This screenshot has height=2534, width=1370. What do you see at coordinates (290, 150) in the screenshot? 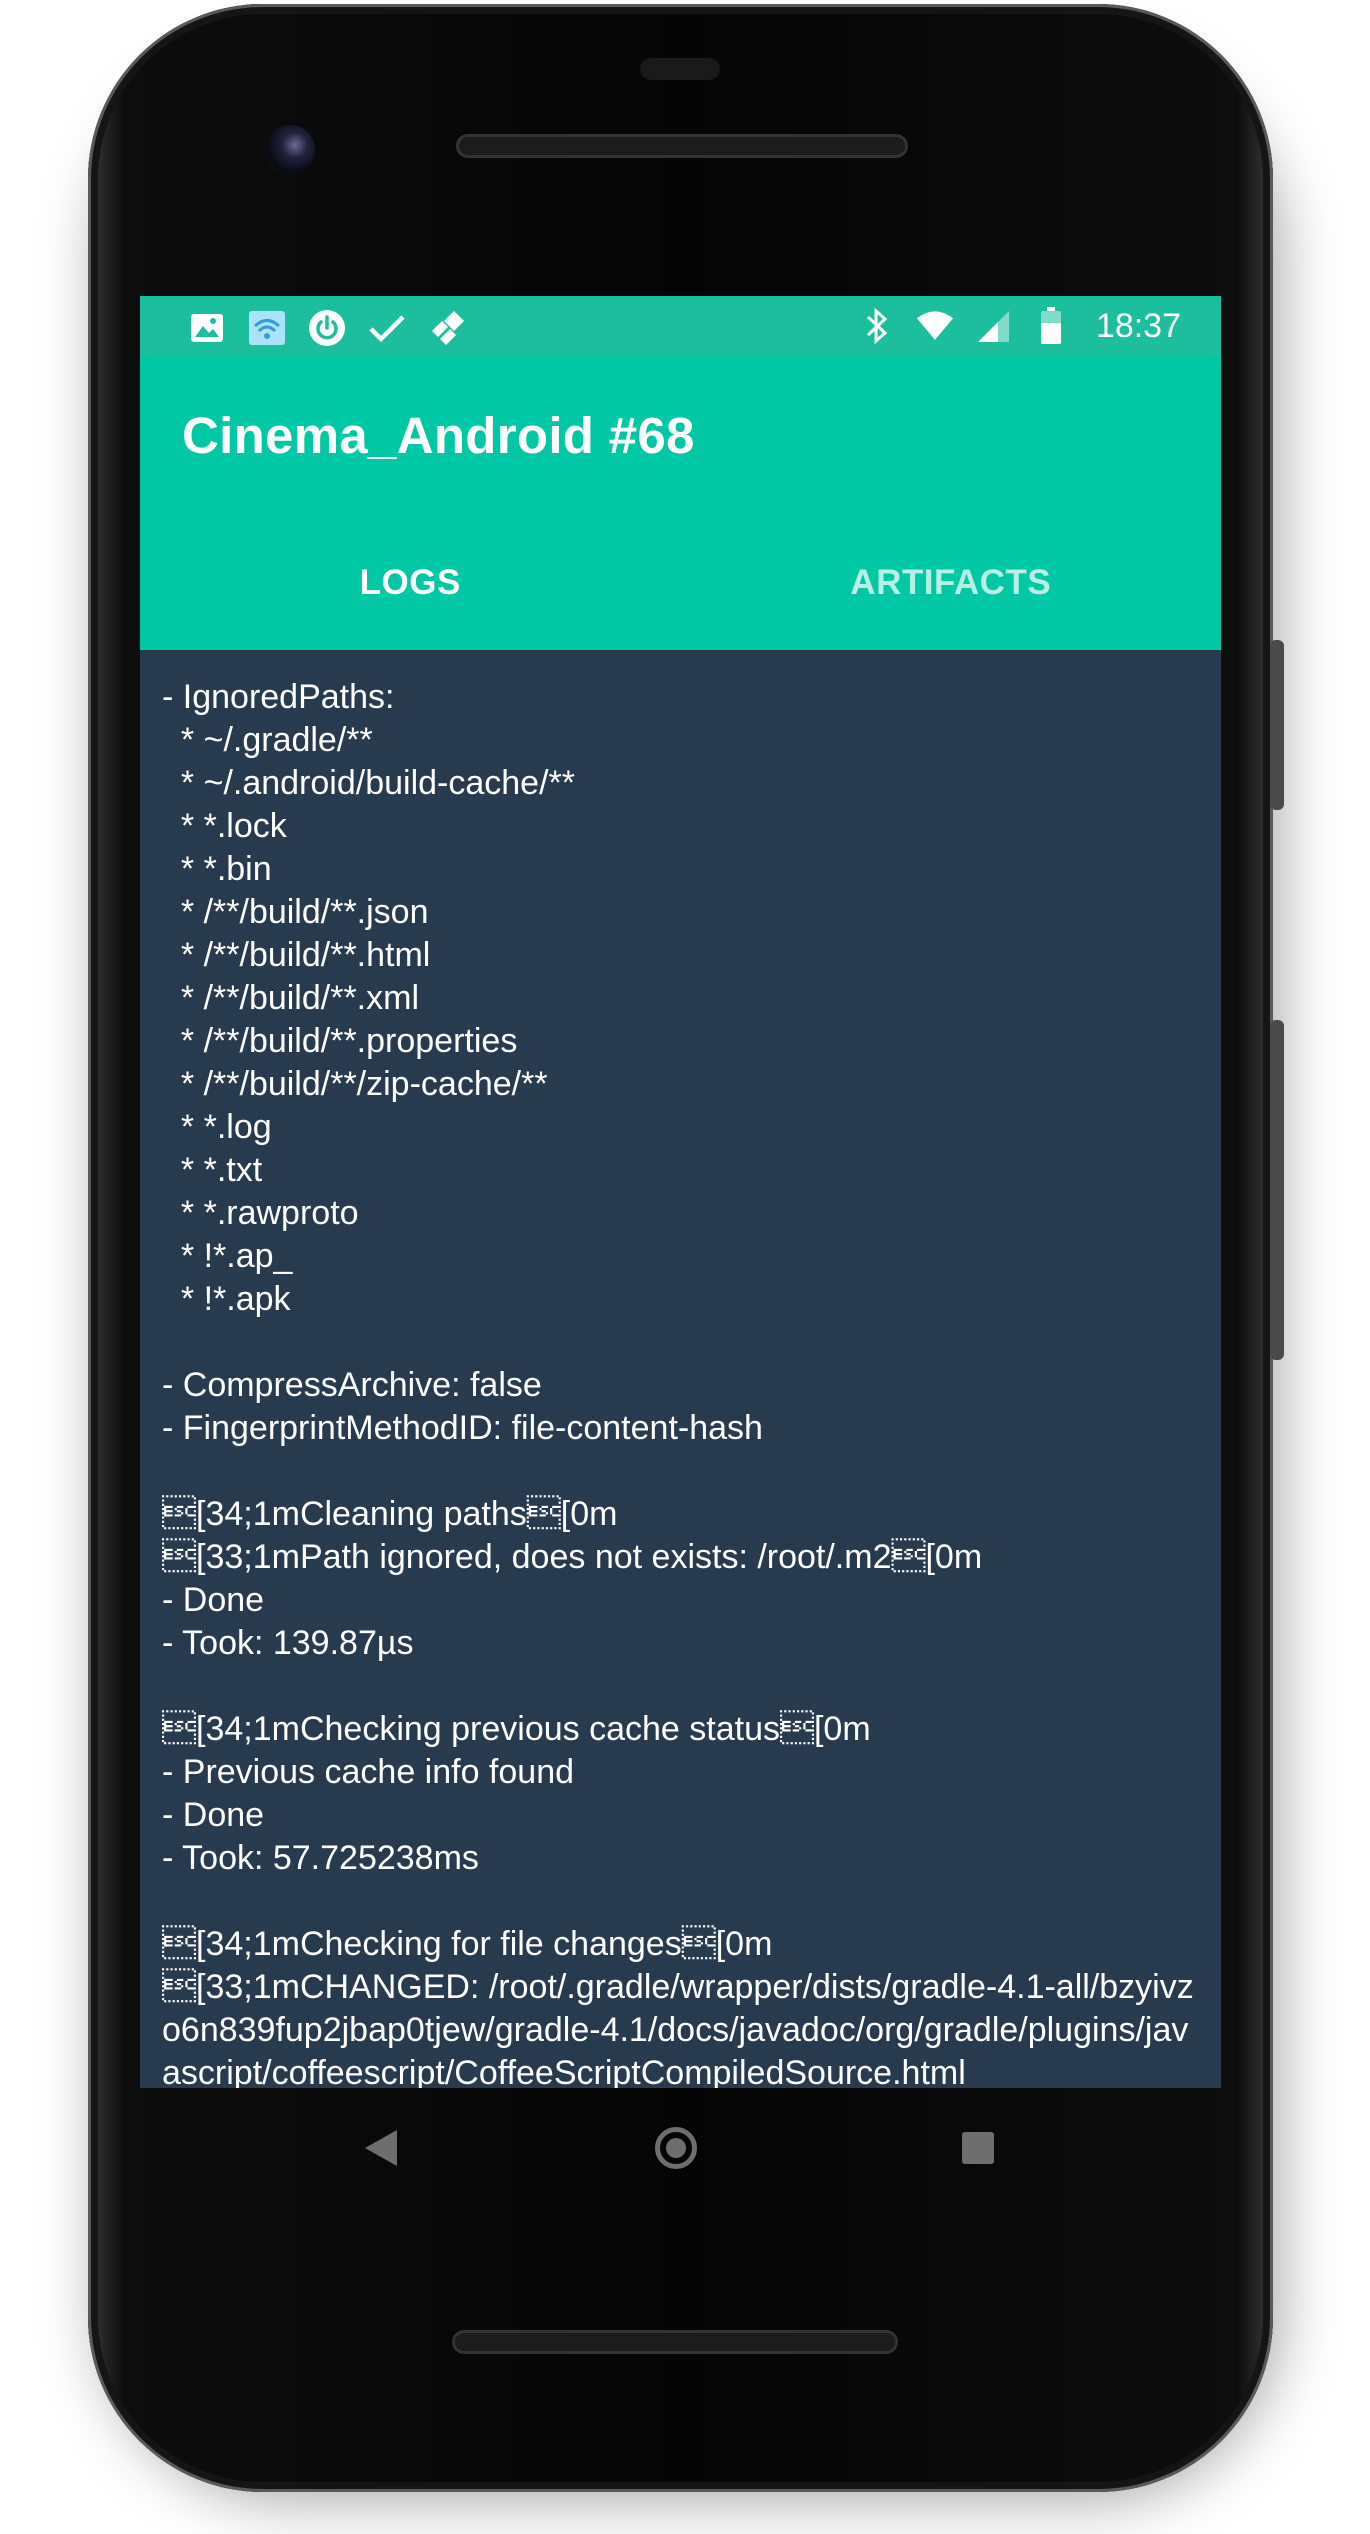
I see `front-camera` at bounding box center [290, 150].